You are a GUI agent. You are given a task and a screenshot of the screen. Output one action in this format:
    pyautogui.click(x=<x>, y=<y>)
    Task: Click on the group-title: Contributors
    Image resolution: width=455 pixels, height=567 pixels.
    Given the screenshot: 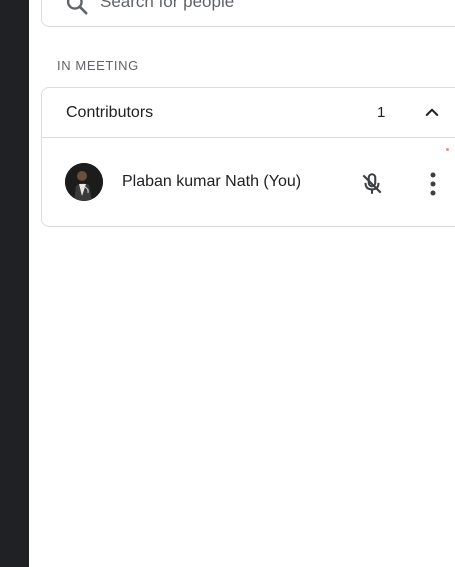 What is the action you would take?
    pyautogui.click(x=110, y=112)
    